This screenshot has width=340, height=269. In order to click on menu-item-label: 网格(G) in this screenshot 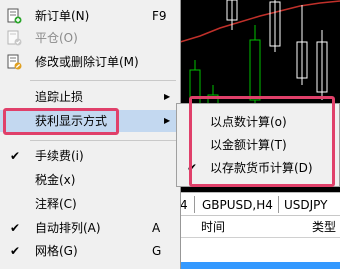, I will do `click(56, 251)`.